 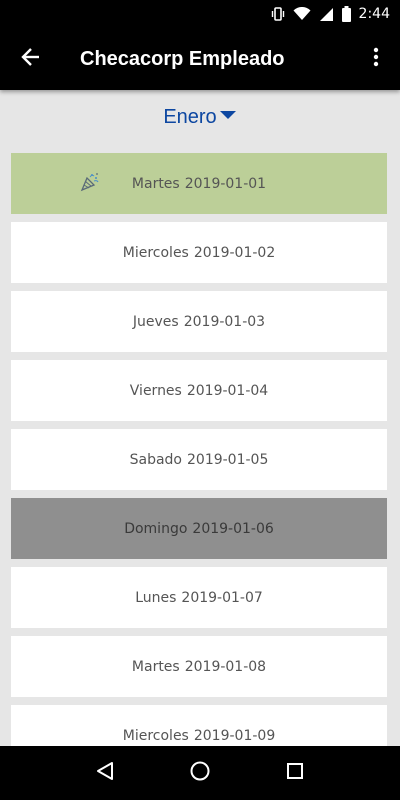 I want to click on dropdown-triangle-icon, so click(x=228, y=117).